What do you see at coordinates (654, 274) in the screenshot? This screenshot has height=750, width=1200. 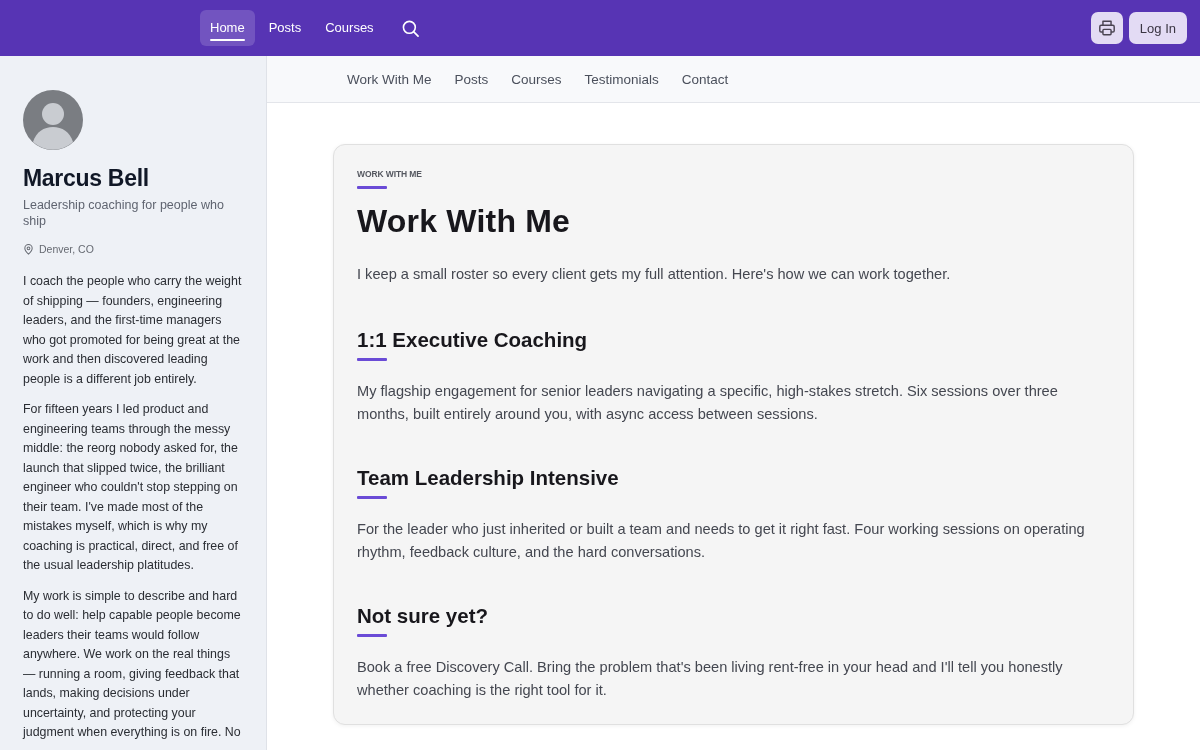 I see `intro-paragraph: I keep a small roster so every client gets my full attention. Here's how we can work together.` at bounding box center [654, 274].